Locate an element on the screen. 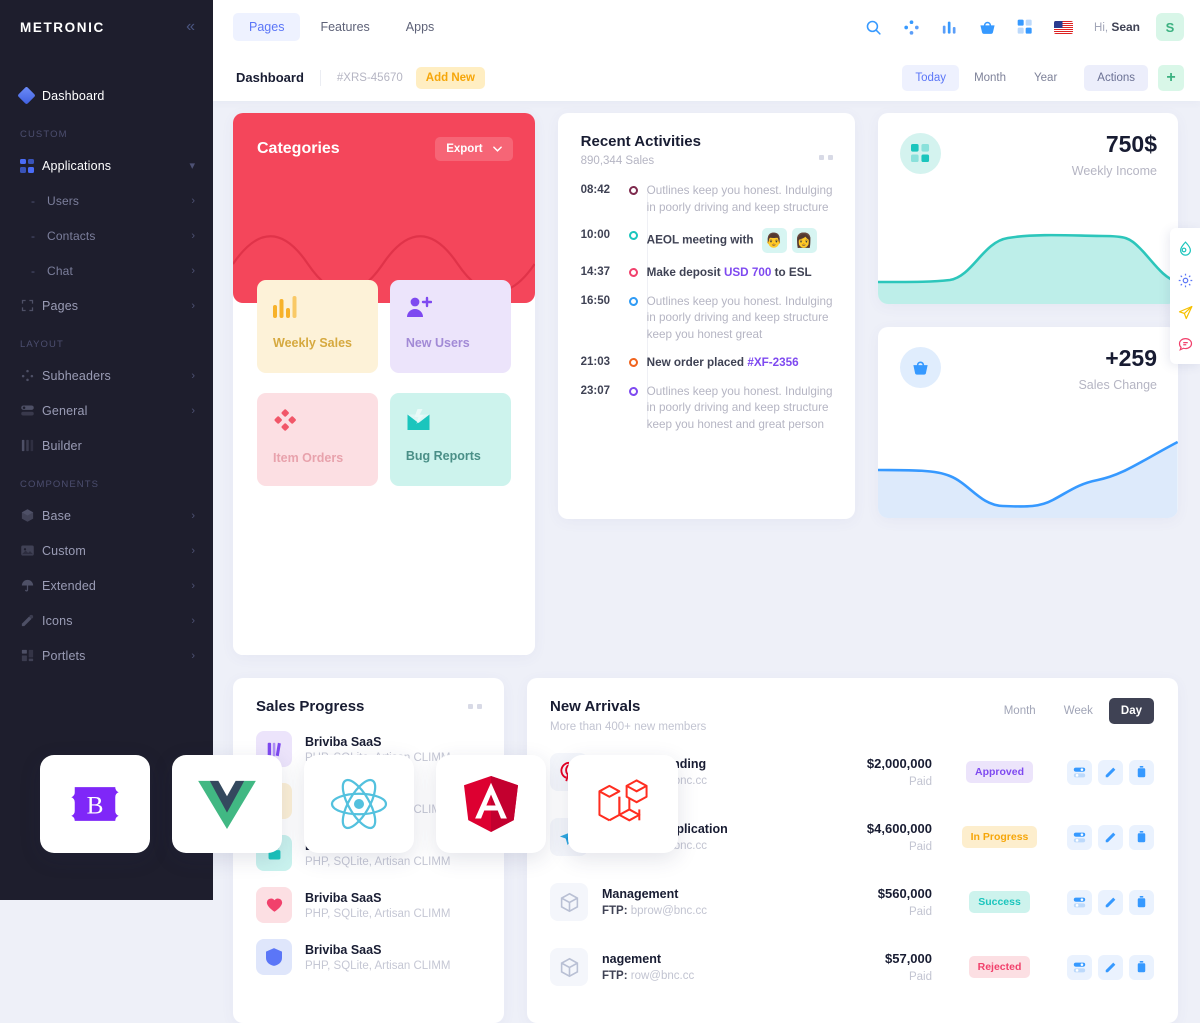  header-nav-pages: Pages is located at coordinates (267, 27).